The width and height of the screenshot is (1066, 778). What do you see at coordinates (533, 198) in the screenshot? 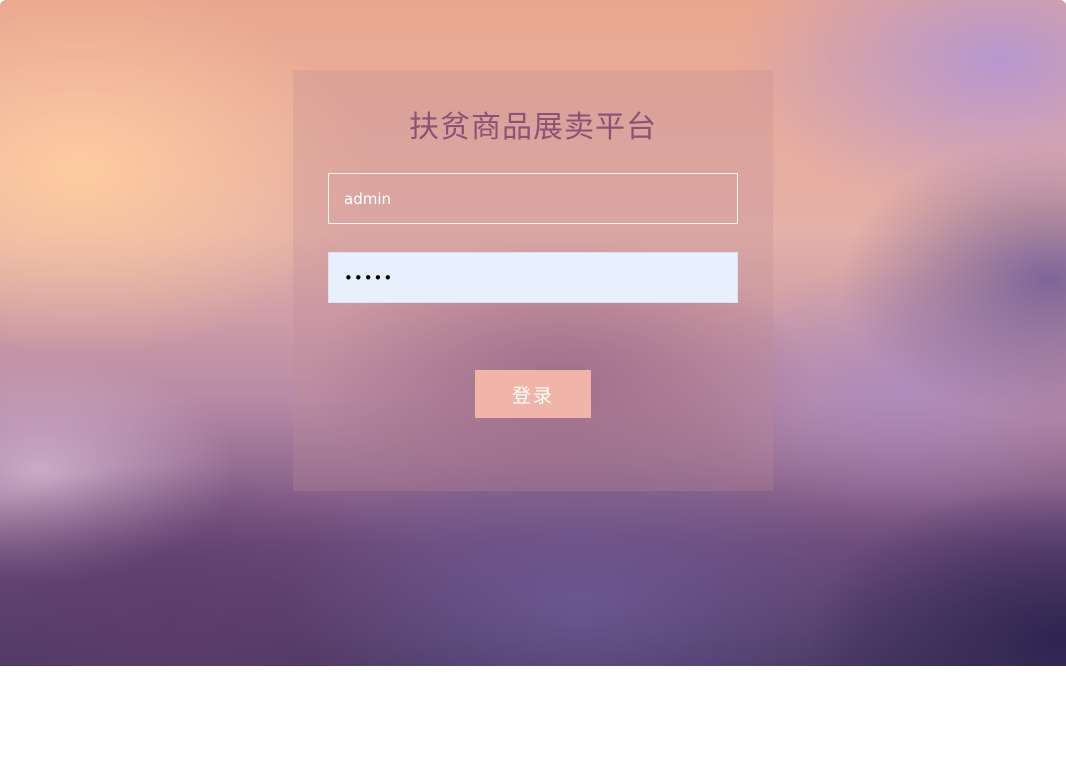
I see `username-input` at bounding box center [533, 198].